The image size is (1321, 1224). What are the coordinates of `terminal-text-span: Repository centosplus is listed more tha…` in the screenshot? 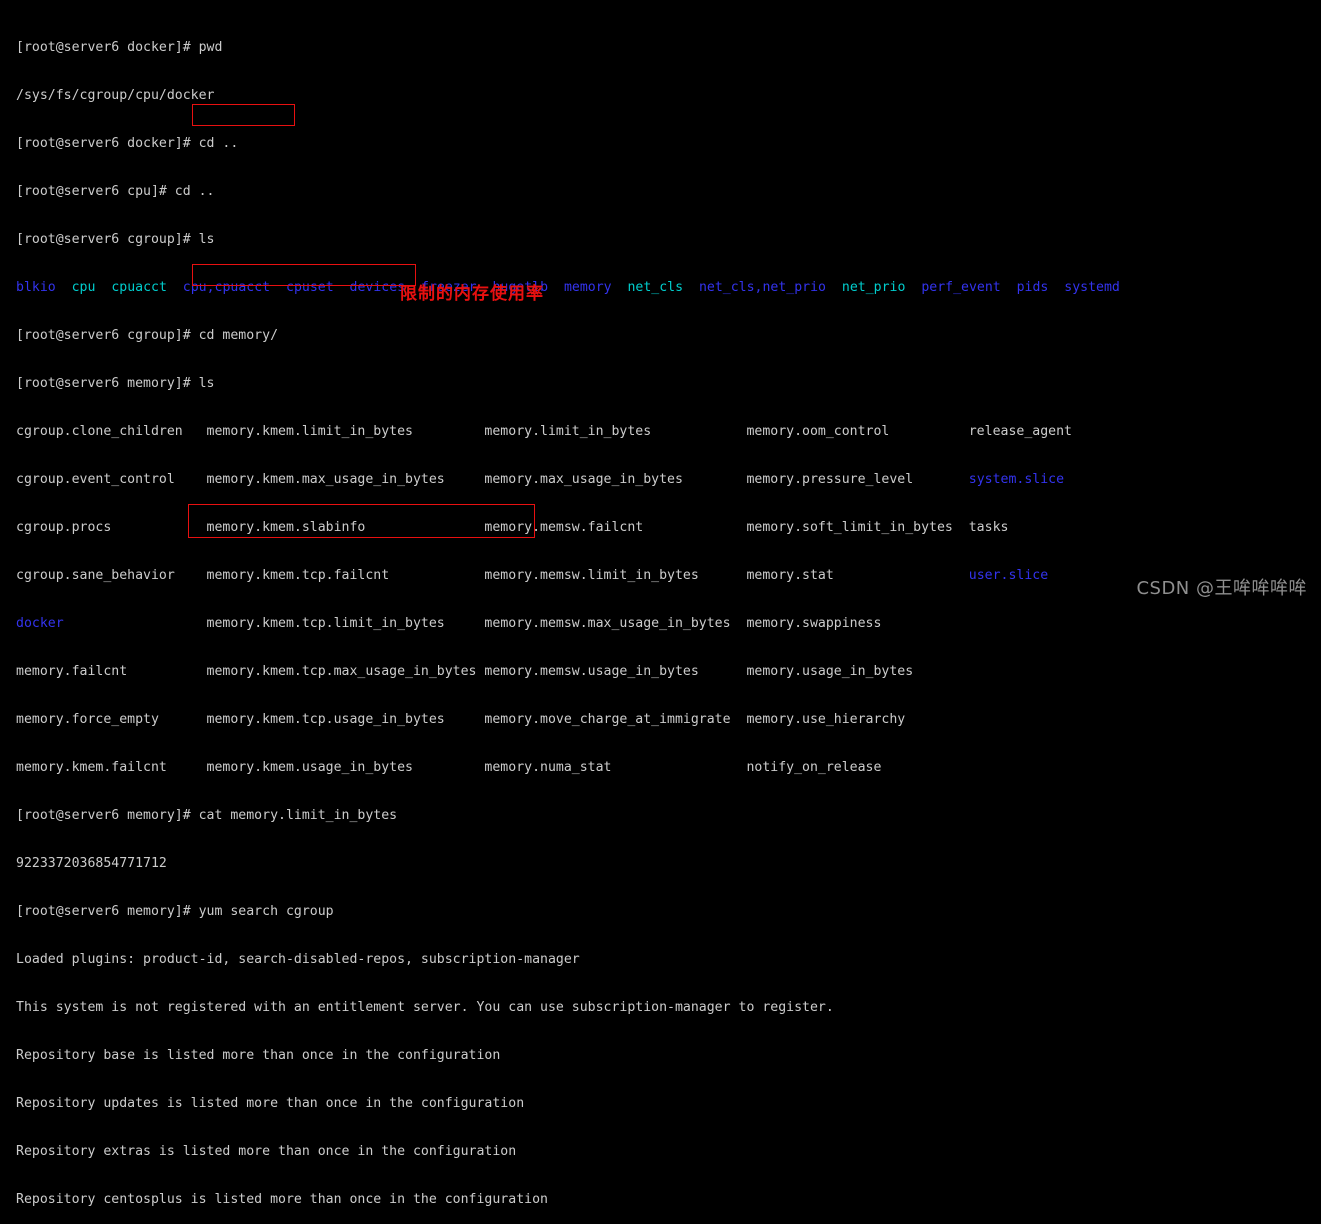 It's located at (282, 1199).